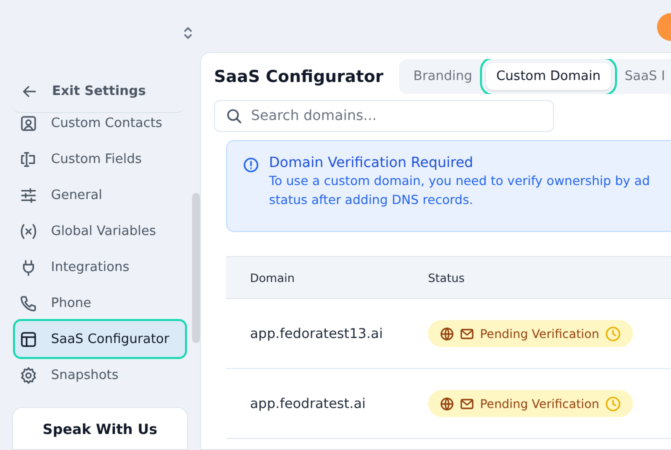  Describe the element at coordinates (28, 339) in the screenshot. I see `layout-icon` at that location.